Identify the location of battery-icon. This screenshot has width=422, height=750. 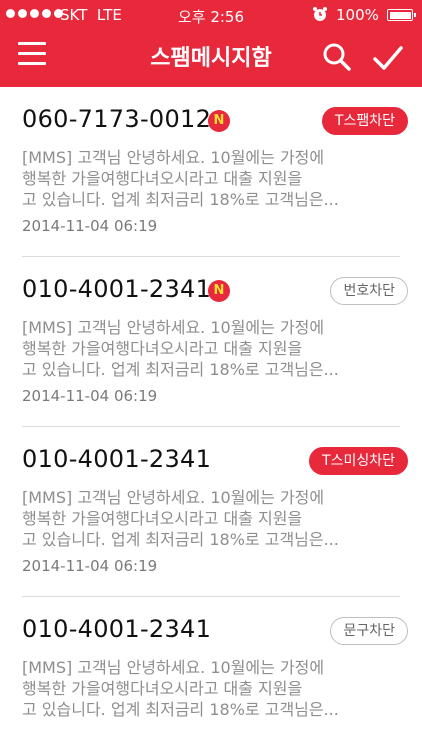
(401, 15).